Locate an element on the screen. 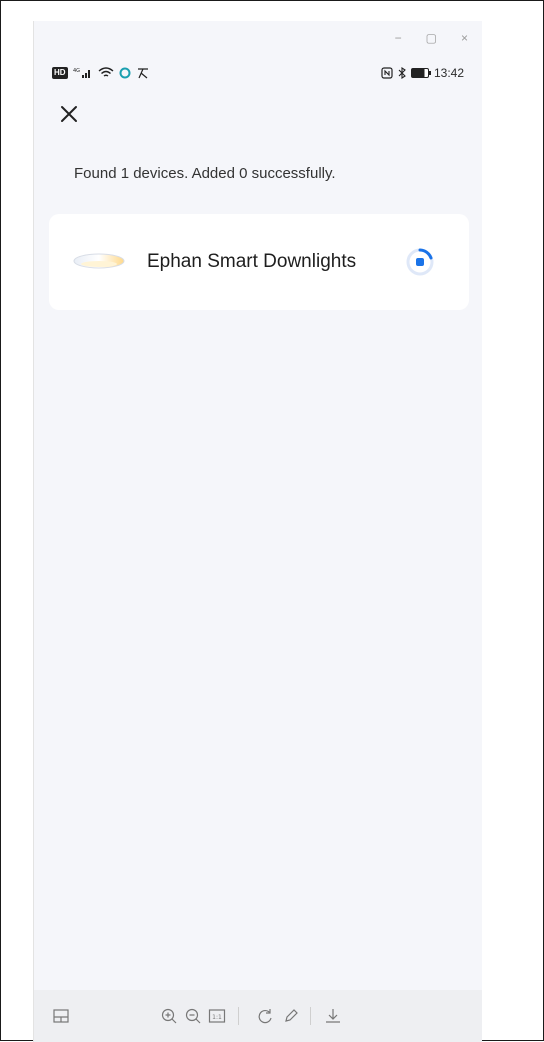 The height and width of the screenshot is (1042, 544). zoom-in-icon is located at coordinates (169, 1016).